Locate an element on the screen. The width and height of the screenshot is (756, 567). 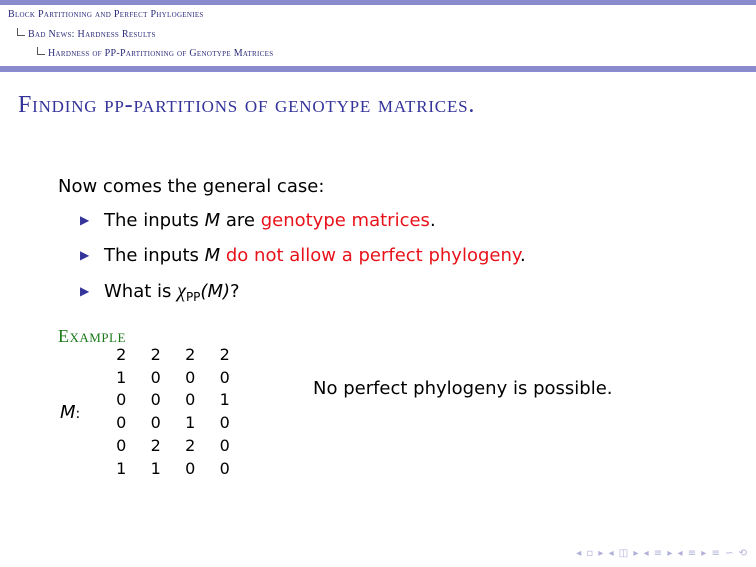
breadcrumb-subsection: Bad News: Hardness Results is located at coordinates (86, 34).